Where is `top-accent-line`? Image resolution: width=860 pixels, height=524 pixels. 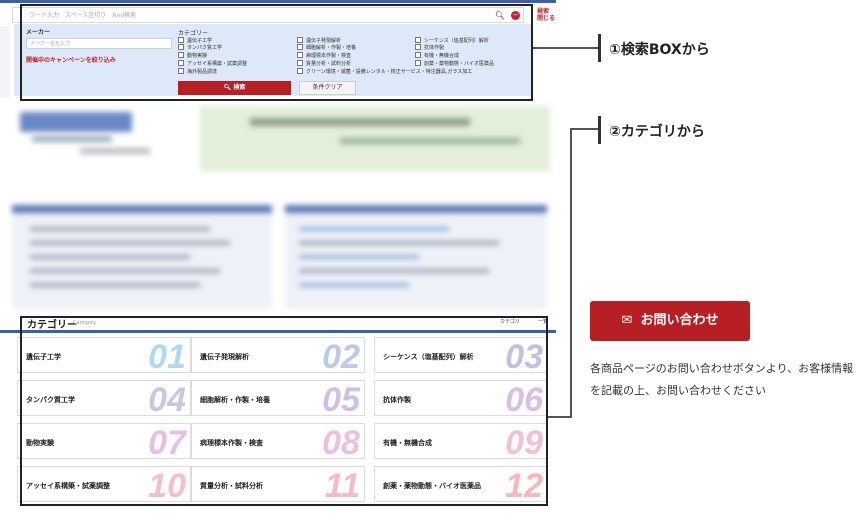
top-accent-line is located at coordinates (278, 1).